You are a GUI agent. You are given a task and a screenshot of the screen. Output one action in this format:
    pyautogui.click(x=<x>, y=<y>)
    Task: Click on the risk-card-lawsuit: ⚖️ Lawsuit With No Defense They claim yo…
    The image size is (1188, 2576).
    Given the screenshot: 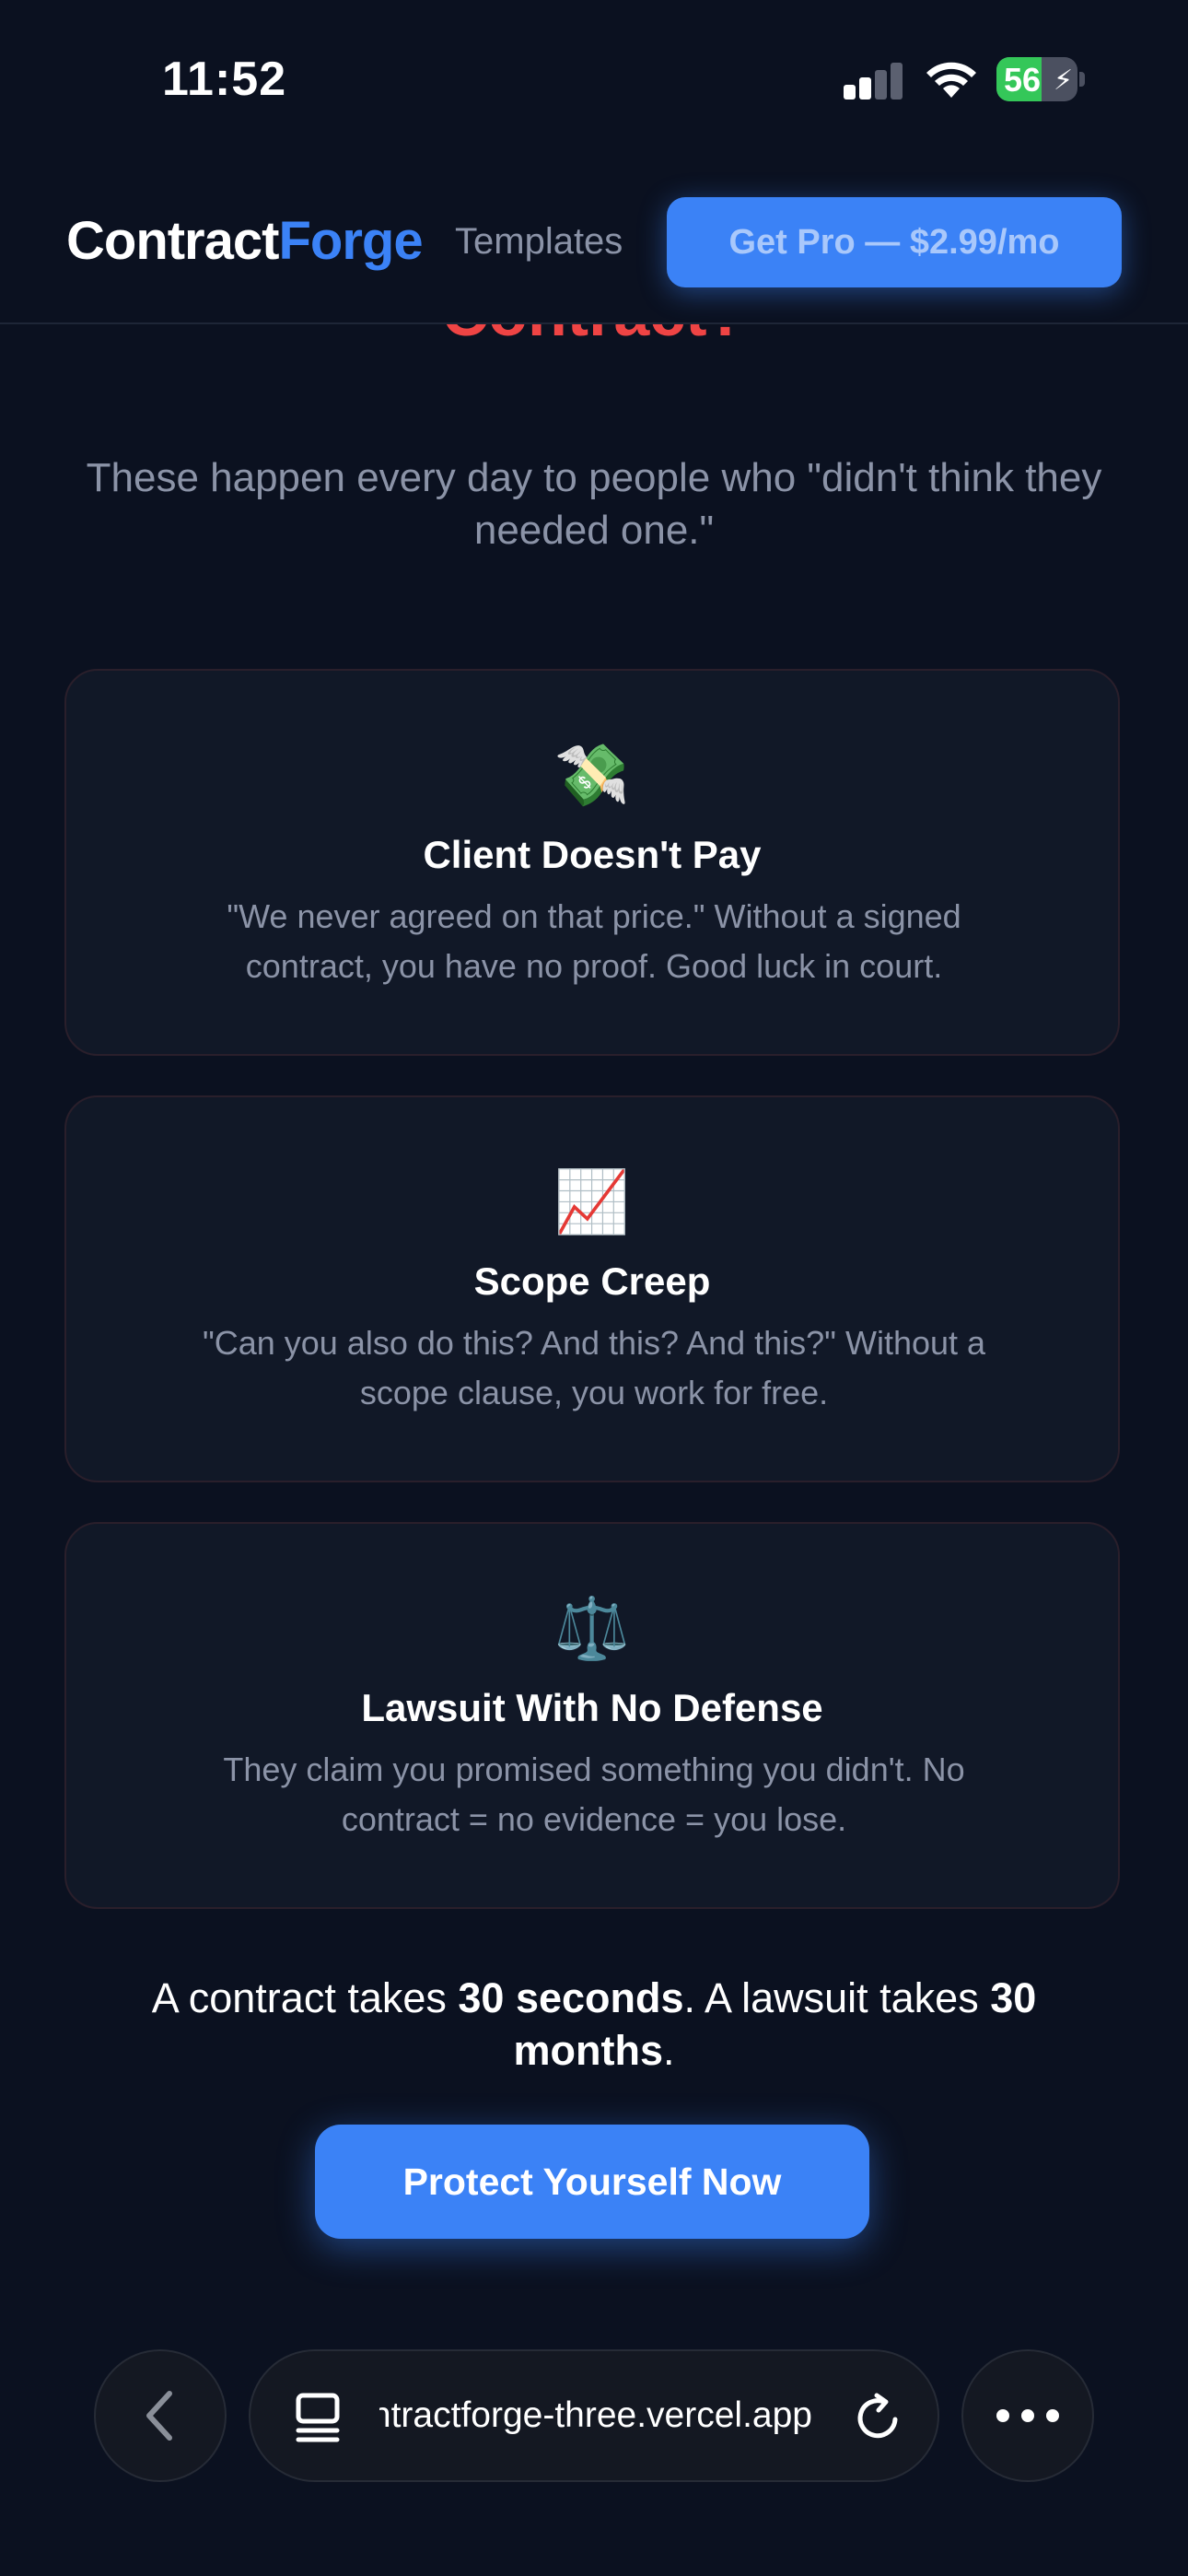 What is the action you would take?
    pyautogui.click(x=592, y=1715)
    